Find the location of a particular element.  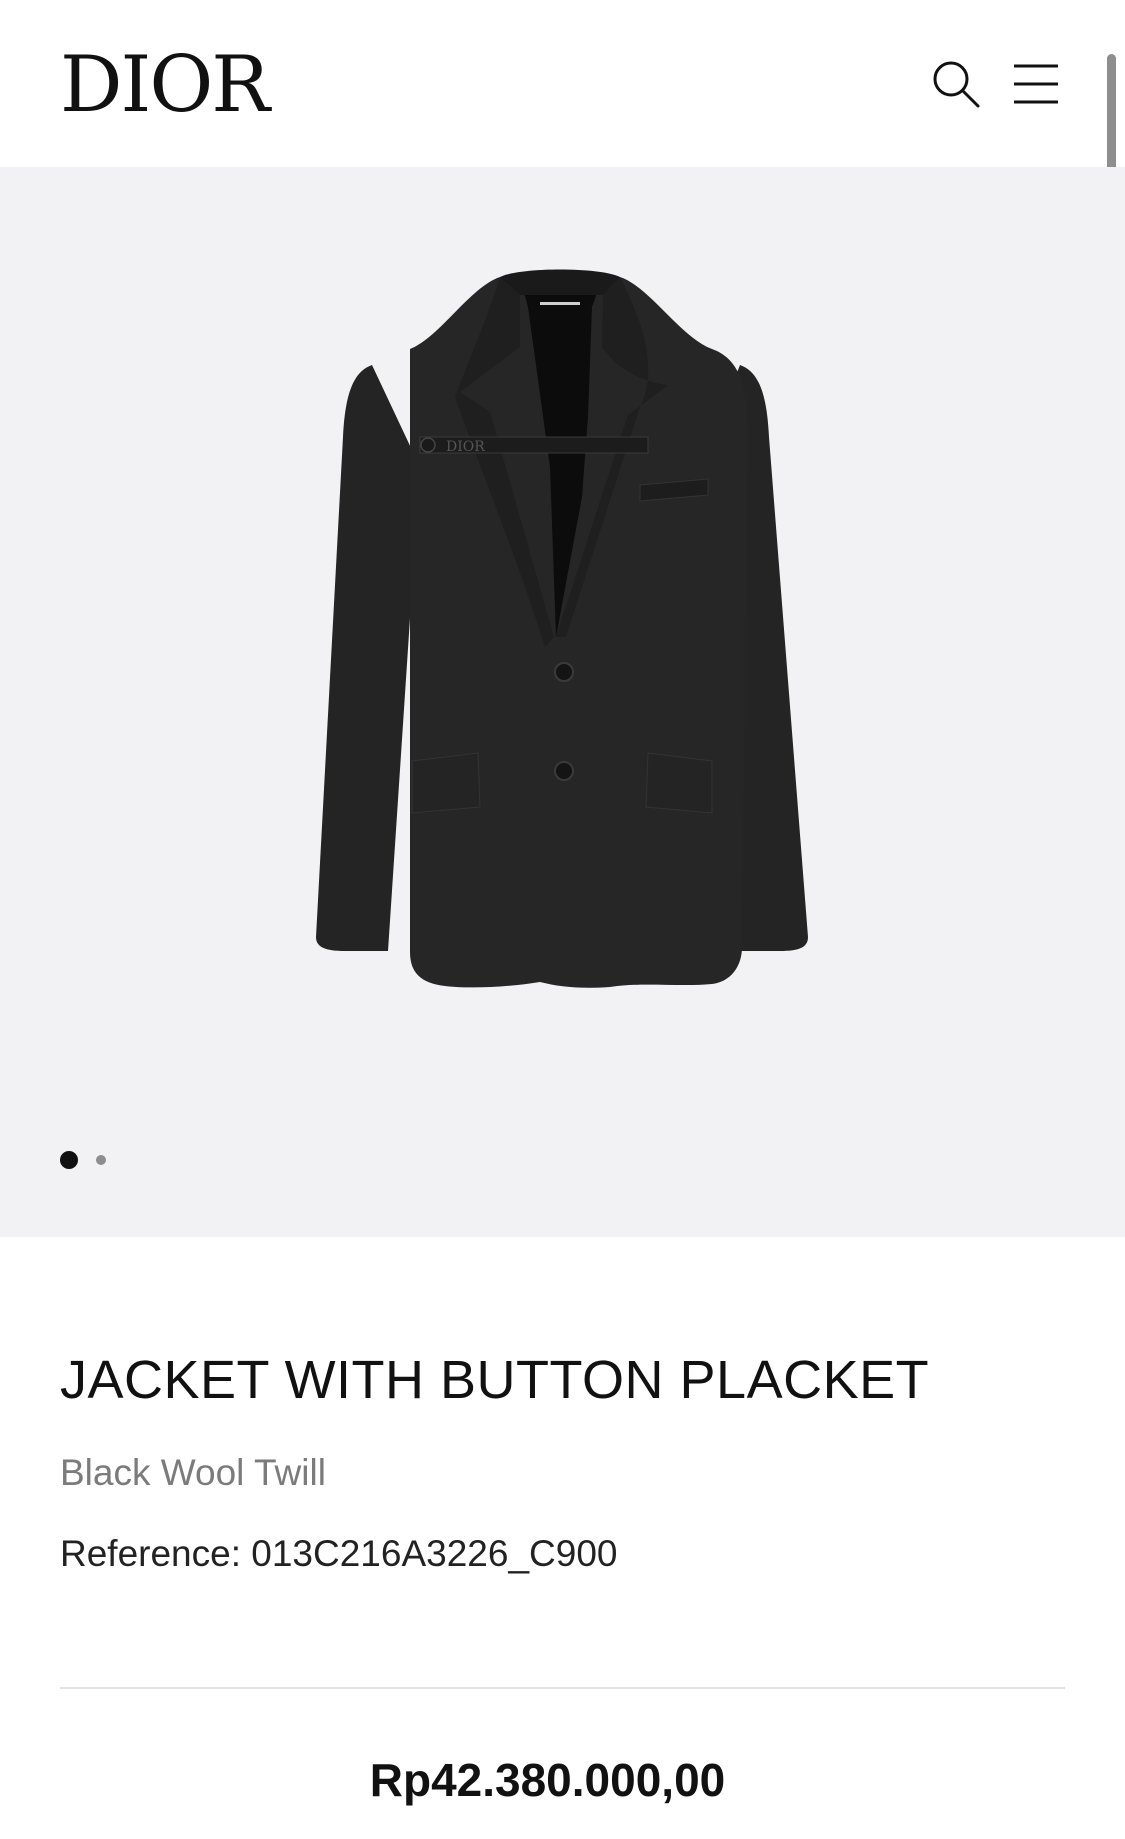

product-price: Rp42.380.000,00 is located at coordinates (547, 1780).